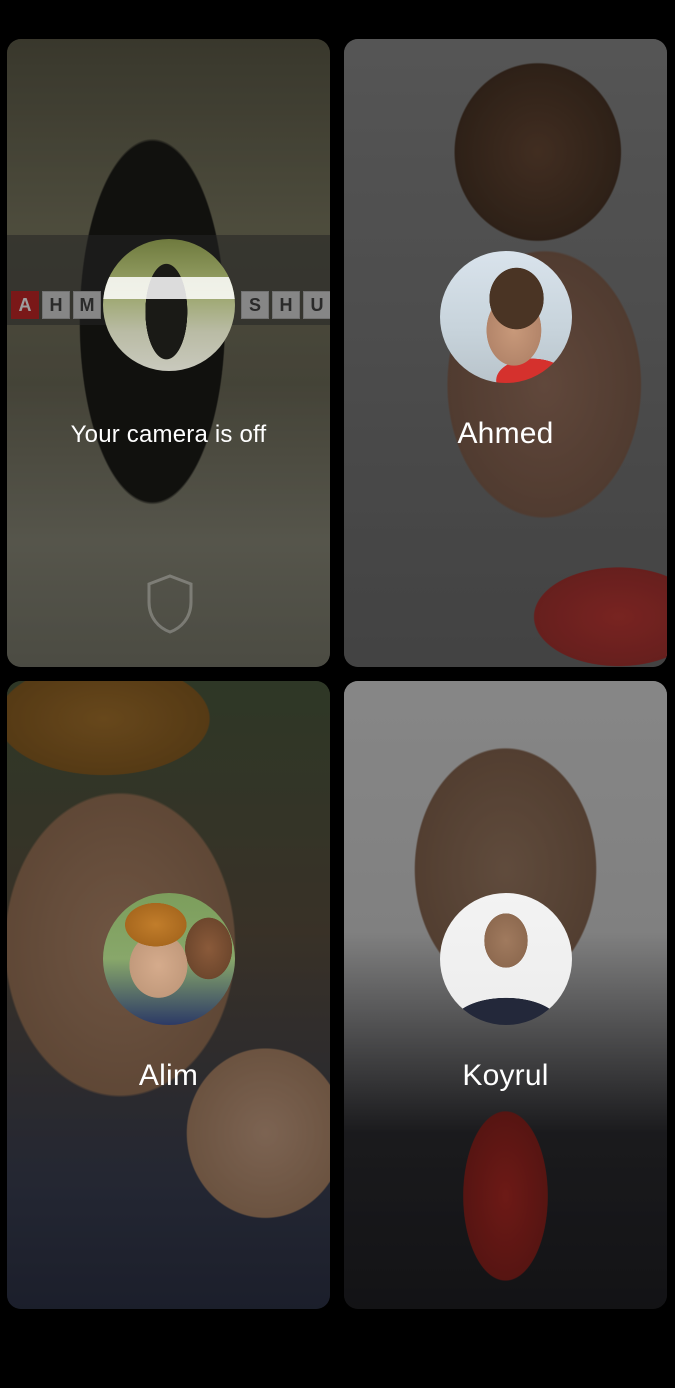 Image resolution: width=675 pixels, height=1388 pixels. What do you see at coordinates (168, 288) in the screenshot?
I see `avatar-banner-strip` at bounding box center [168, 288].